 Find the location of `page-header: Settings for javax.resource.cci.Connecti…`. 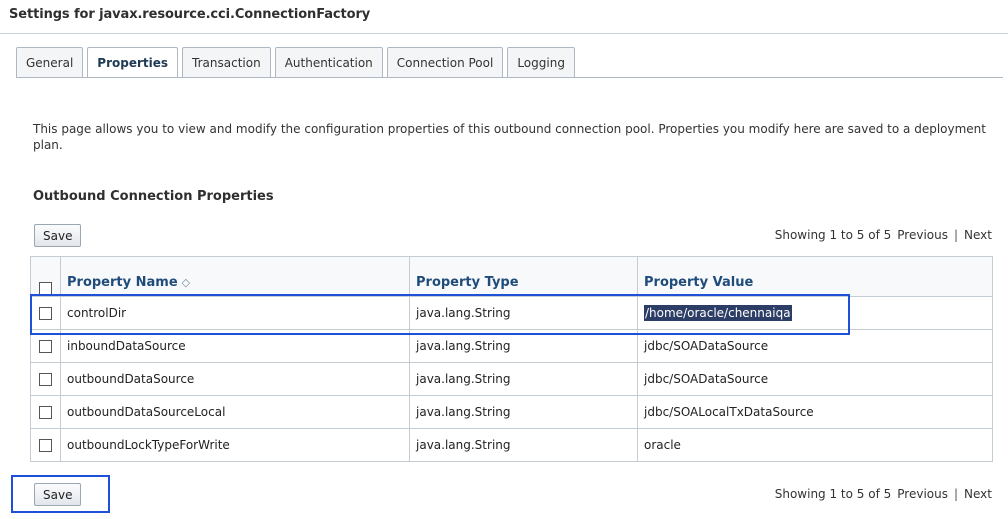

page-header: Settings for javax.resource.cci.Connecti… is located at coordinates (504, 17).